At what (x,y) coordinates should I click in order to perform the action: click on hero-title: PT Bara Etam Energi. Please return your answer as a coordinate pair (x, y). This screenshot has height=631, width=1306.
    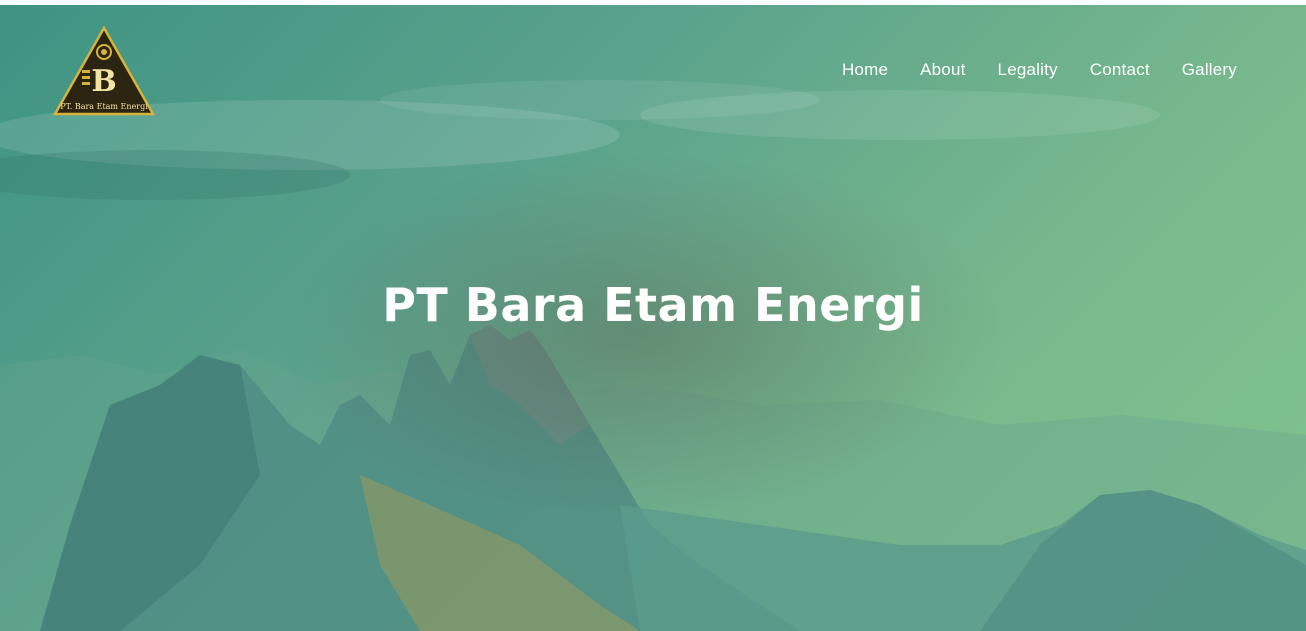
    Looking at the image, I should click on (653, 305).